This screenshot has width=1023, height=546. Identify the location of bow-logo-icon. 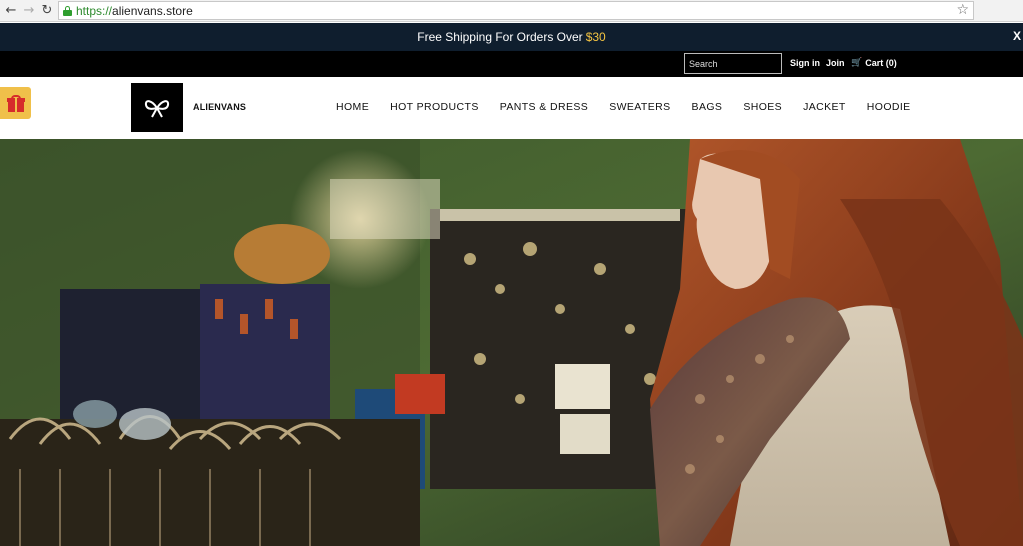
(157, 108).